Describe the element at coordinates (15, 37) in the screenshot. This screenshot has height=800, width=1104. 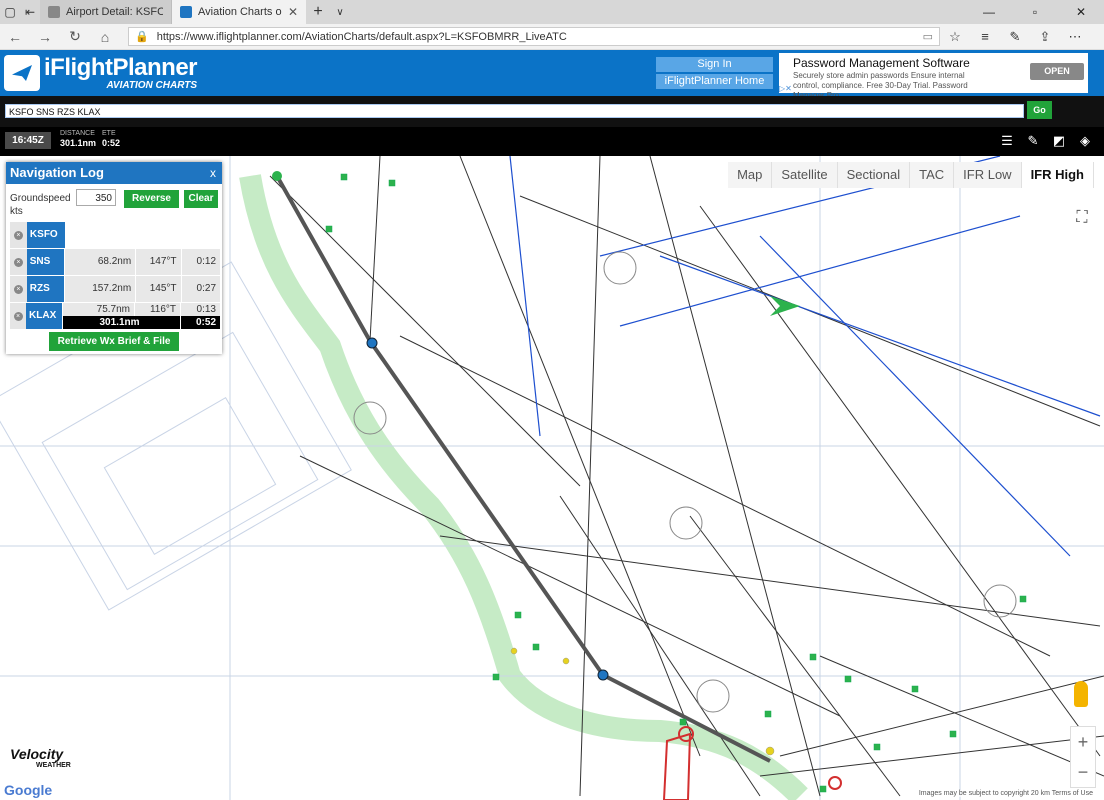
I see `back-icon: ←` at that location.